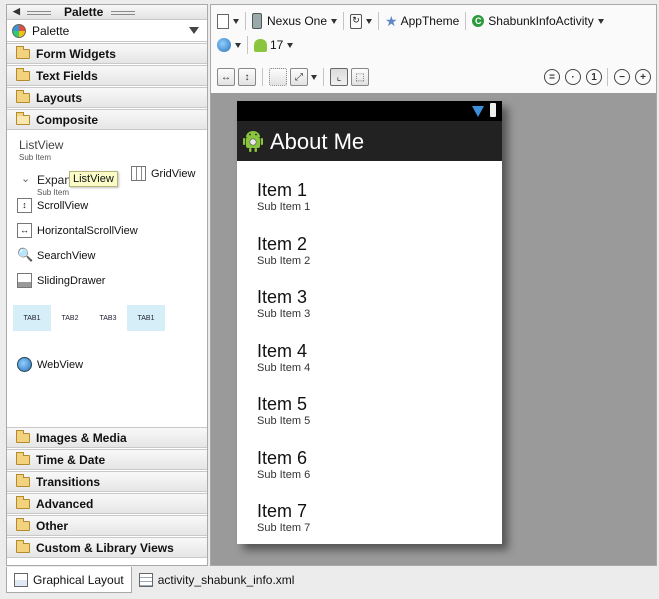 The height and width of the screenshot is (599, 659). I want to click on gridview-widget: GridView, so click(163, 173).